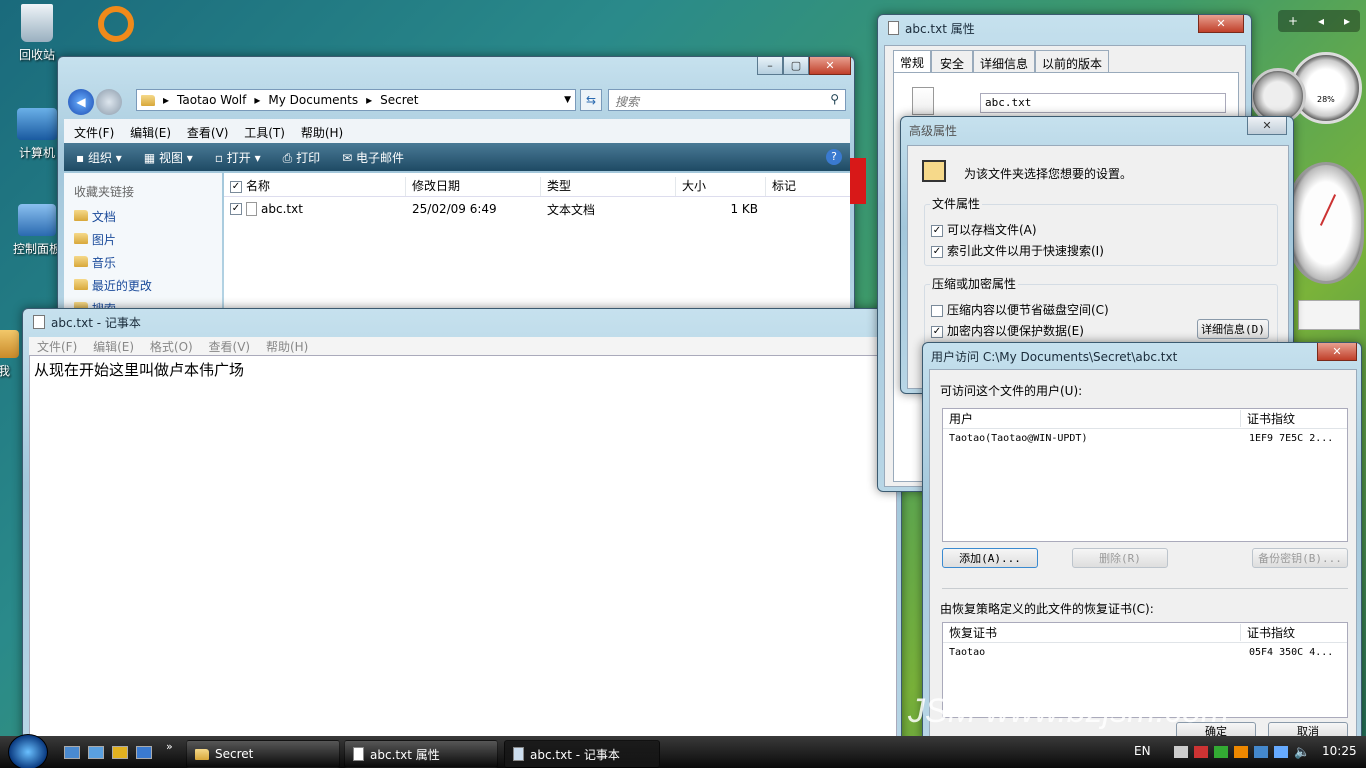 The height and width of the screenshot is (768, 1366). What do you see at coordinates (1142, 751) in the screenshot?
I see `language-indicator: EN` at bounding box center [1142, 751].